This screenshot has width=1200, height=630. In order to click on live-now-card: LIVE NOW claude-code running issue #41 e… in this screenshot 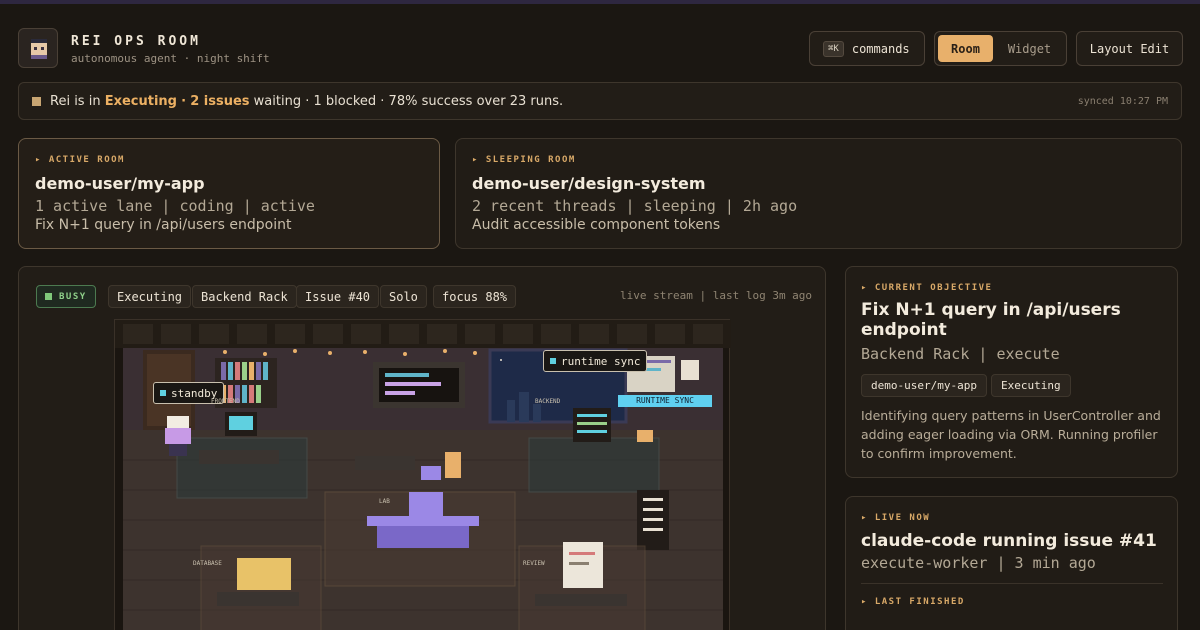, I will do `click(1011, 563)`.